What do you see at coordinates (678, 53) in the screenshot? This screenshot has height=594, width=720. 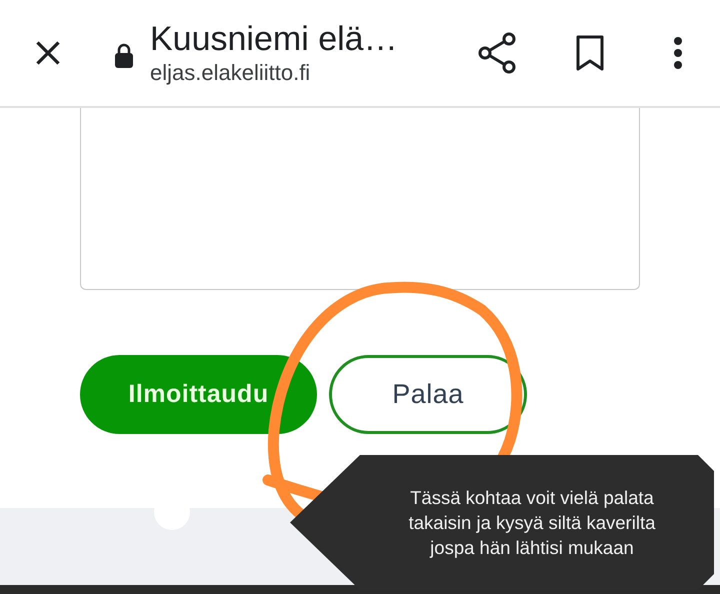 I see `more-icon` at bounding box center [678, 53].